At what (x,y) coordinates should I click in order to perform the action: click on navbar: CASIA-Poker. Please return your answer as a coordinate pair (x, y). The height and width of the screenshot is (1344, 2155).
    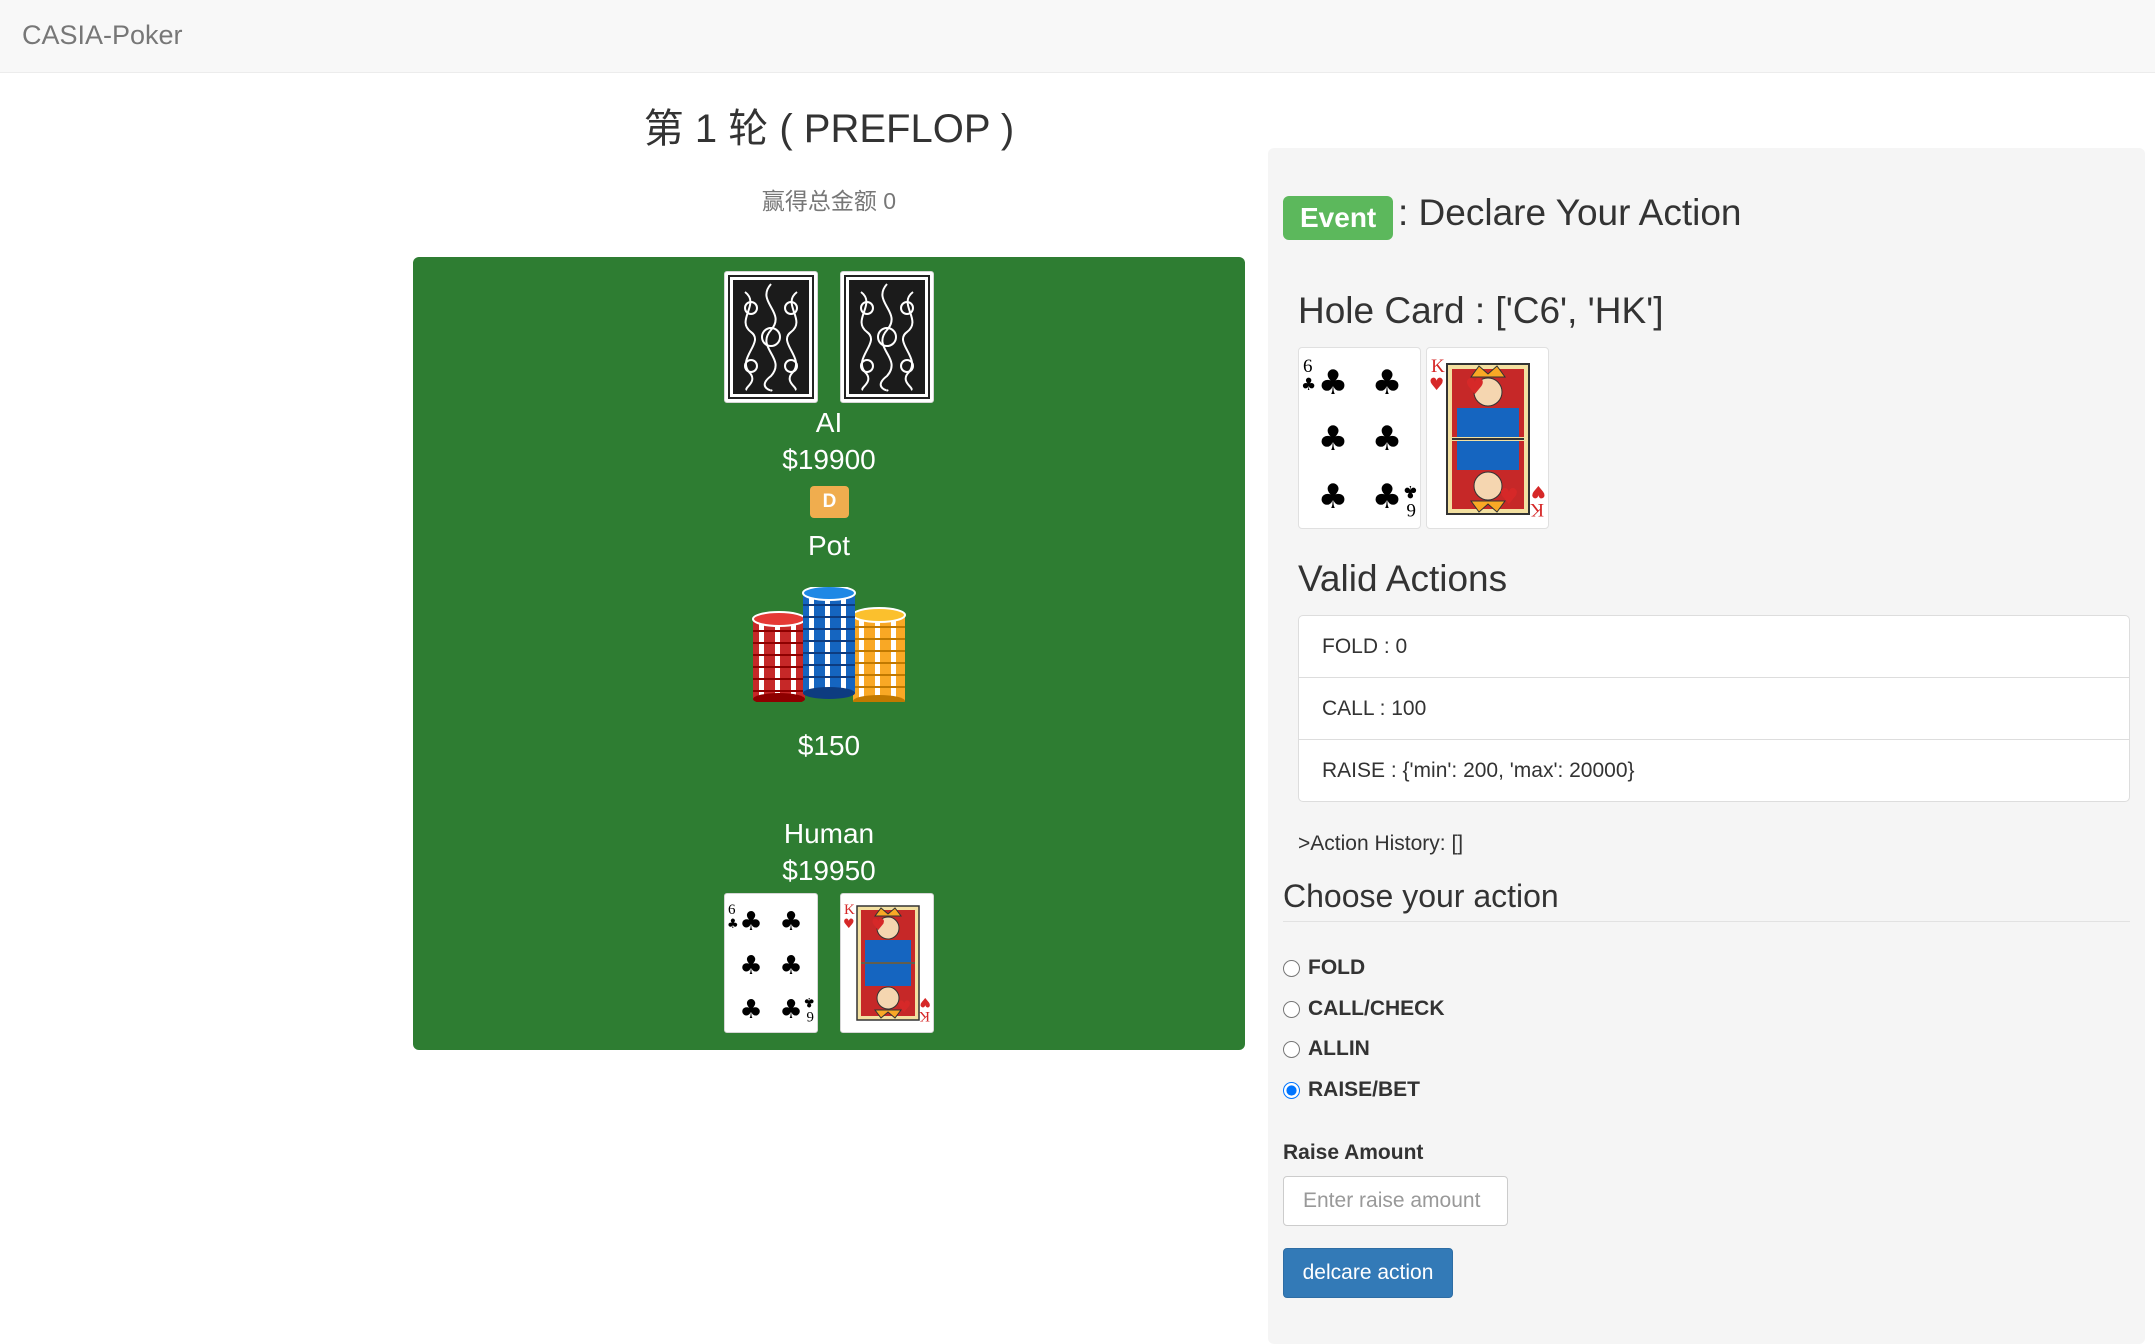
    Looking at the image, I should click on (1077, 36).